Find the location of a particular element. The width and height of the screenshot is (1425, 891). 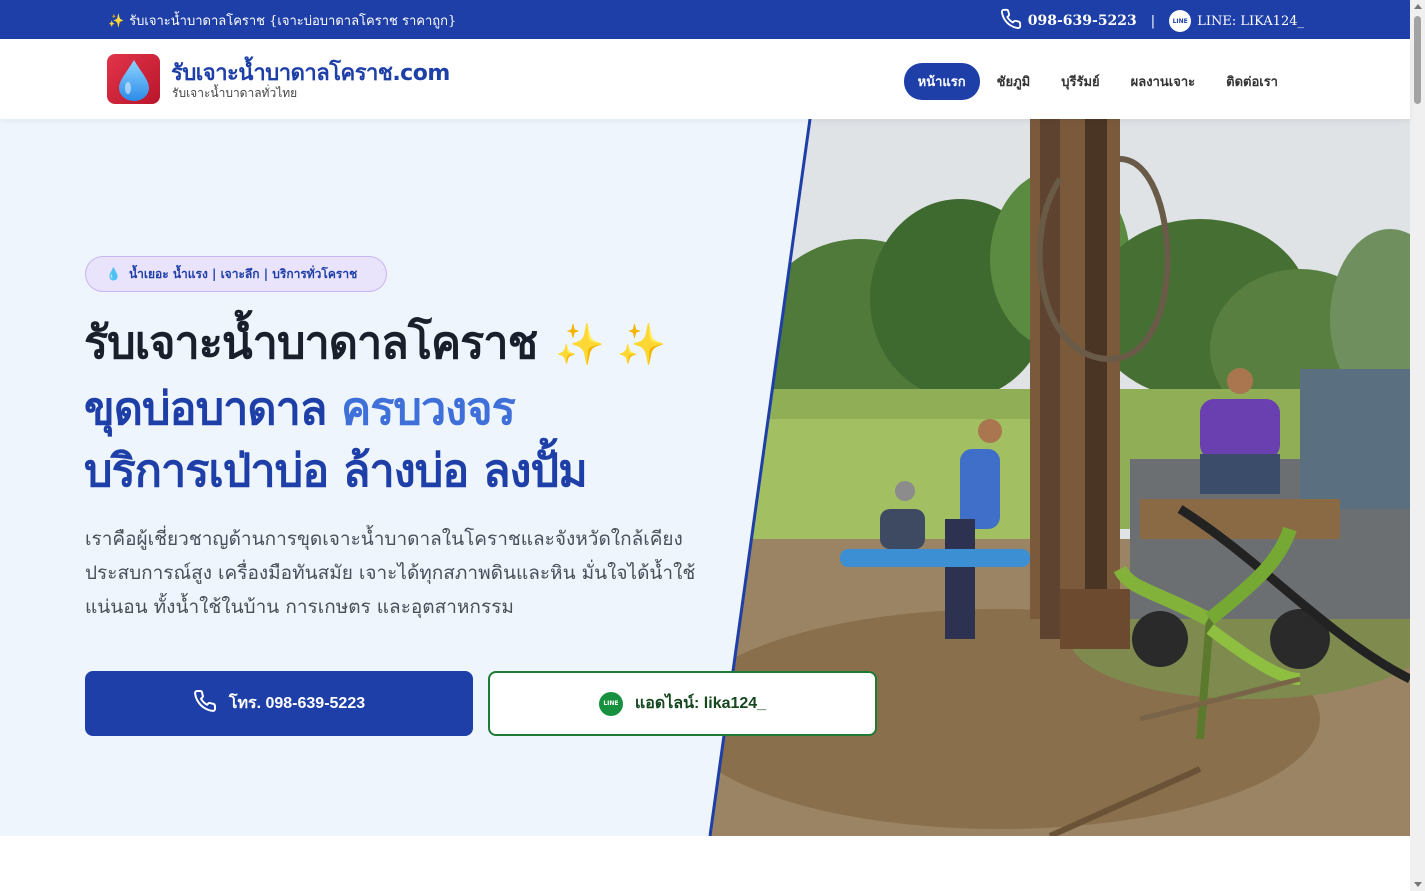

nav-item-contact: ติดต่อเรา is located at coordinates (1252, 81).